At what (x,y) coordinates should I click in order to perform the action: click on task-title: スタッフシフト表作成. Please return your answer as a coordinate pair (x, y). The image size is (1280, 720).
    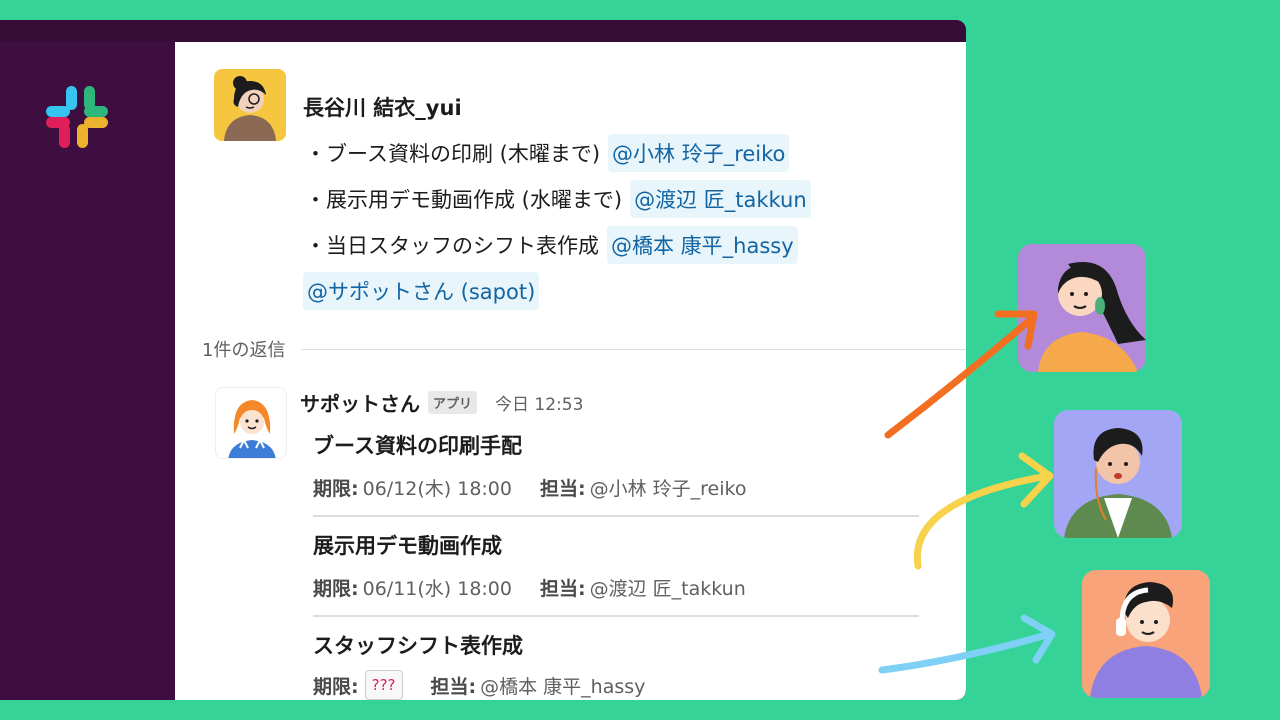
    Looking at the image, I should click on (418, 646).